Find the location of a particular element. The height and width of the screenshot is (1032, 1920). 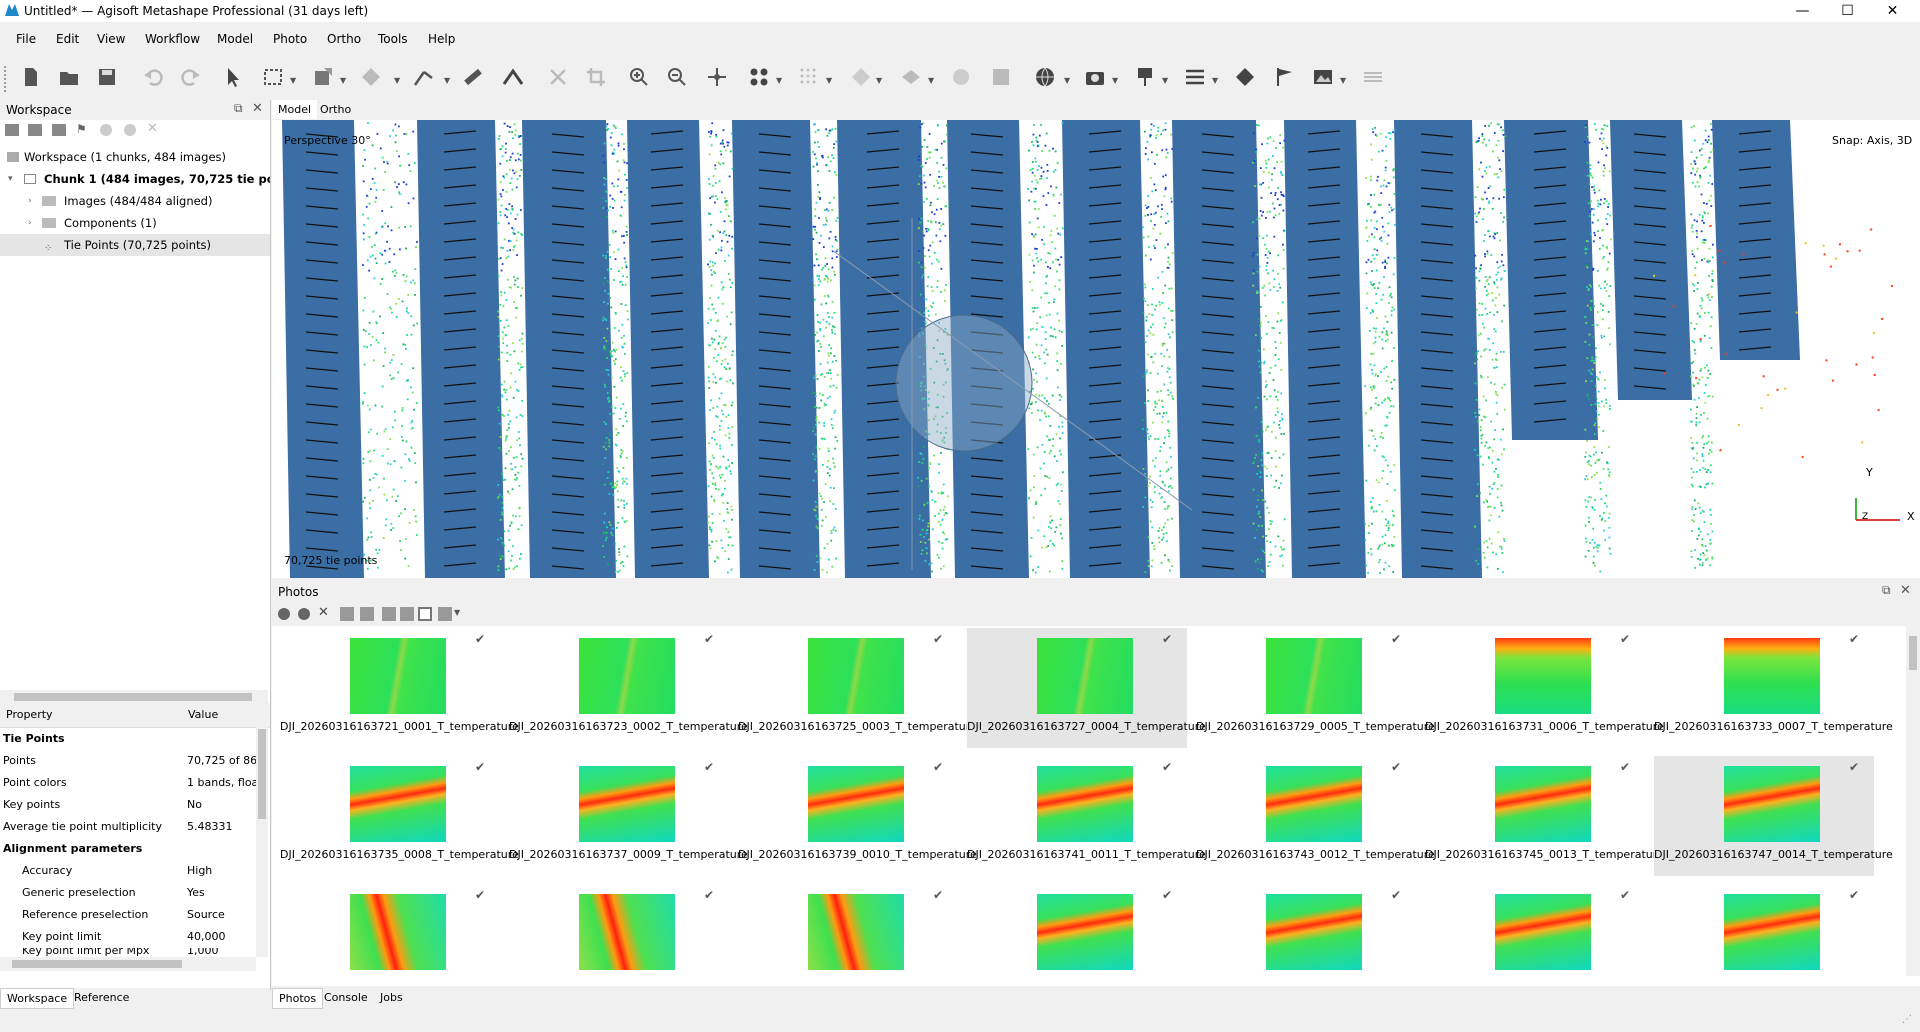

photo-thumbnail: ✔ DJI_20260316163739_0010_T_temperature is located at coordinates (857, 816).